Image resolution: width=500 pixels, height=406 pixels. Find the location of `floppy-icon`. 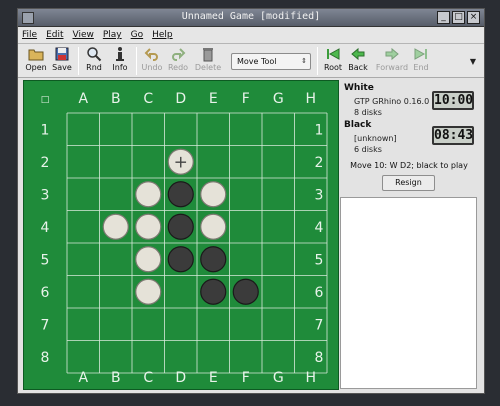

floppy-icon is located at coordinates (62, 54).